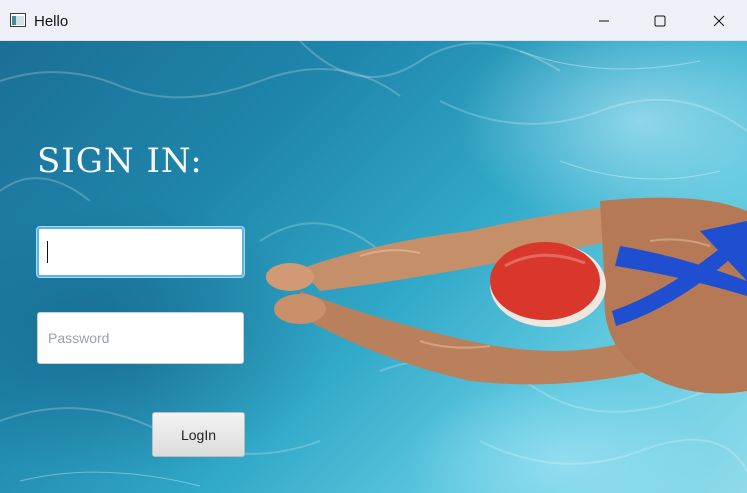 This screenshot has width=747, height=493. I want to click on password-input, so click(140, 338).